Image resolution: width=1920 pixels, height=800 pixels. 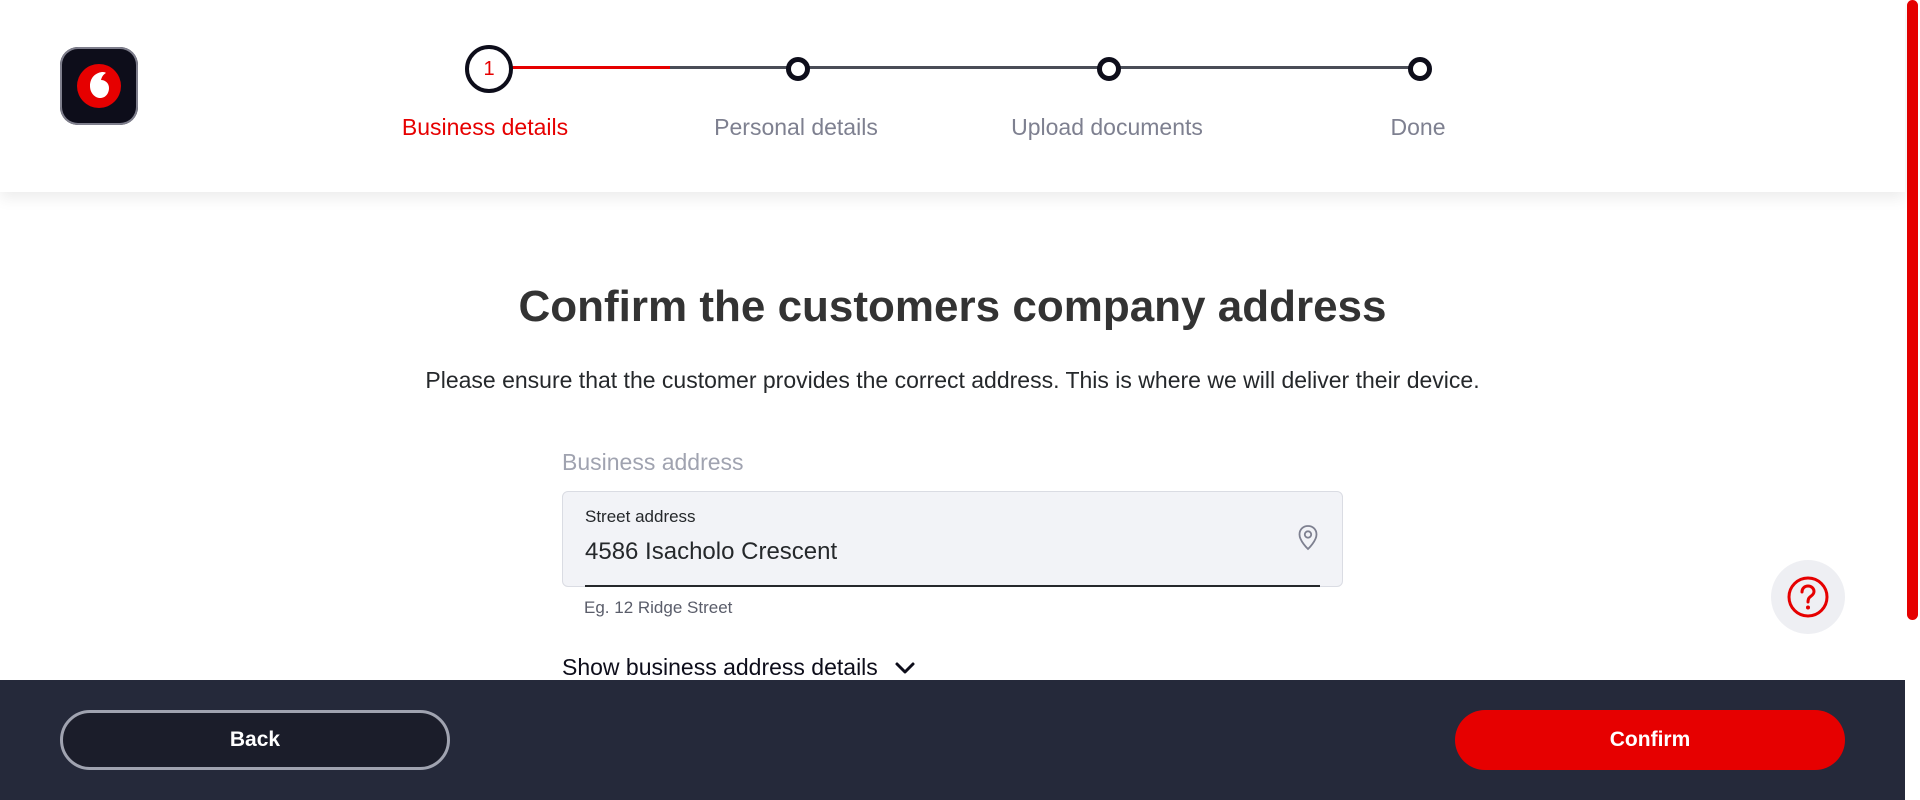 What do you see at coordinates (1418, 127) in the screenshot?
I see `step-label-done: Done` at bounding box center [1418, 127].